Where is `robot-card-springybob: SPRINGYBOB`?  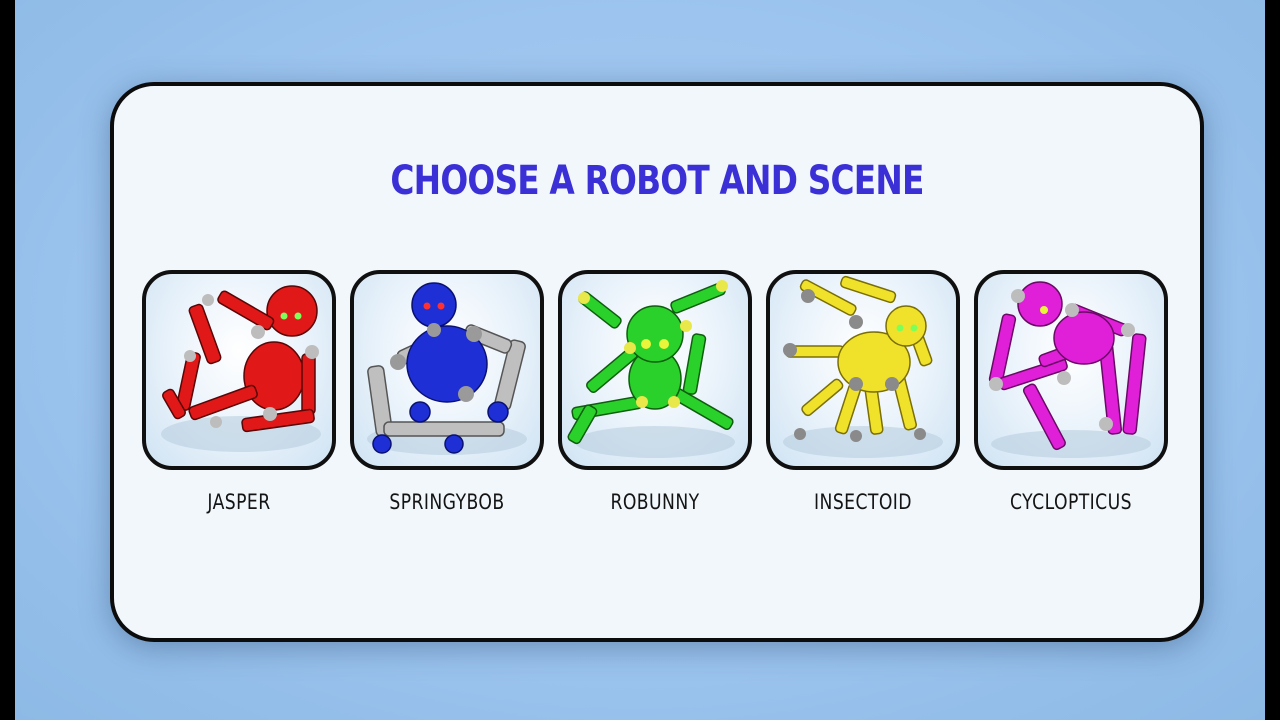
robot-card-springybob: SPRINGYBOB is located at coordinates (447, 392).